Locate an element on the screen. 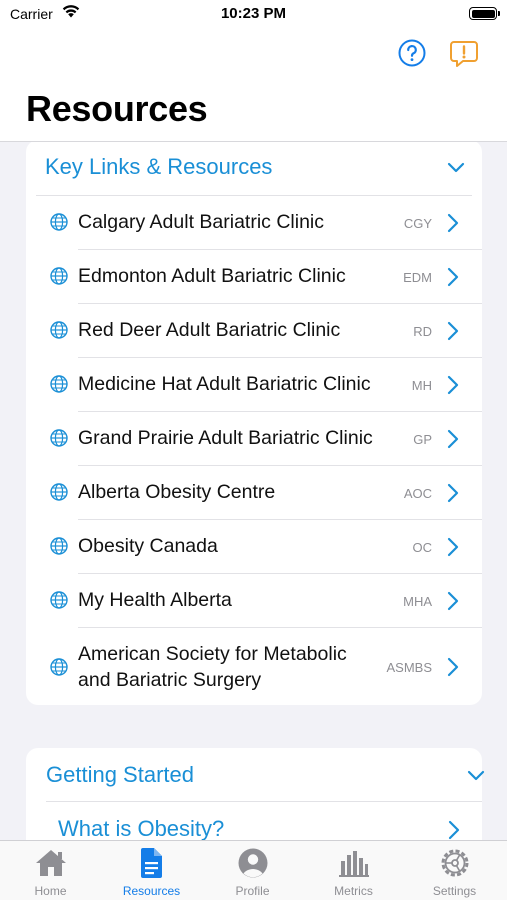  tab-profile: Profile is located at coordinates (252, 870).